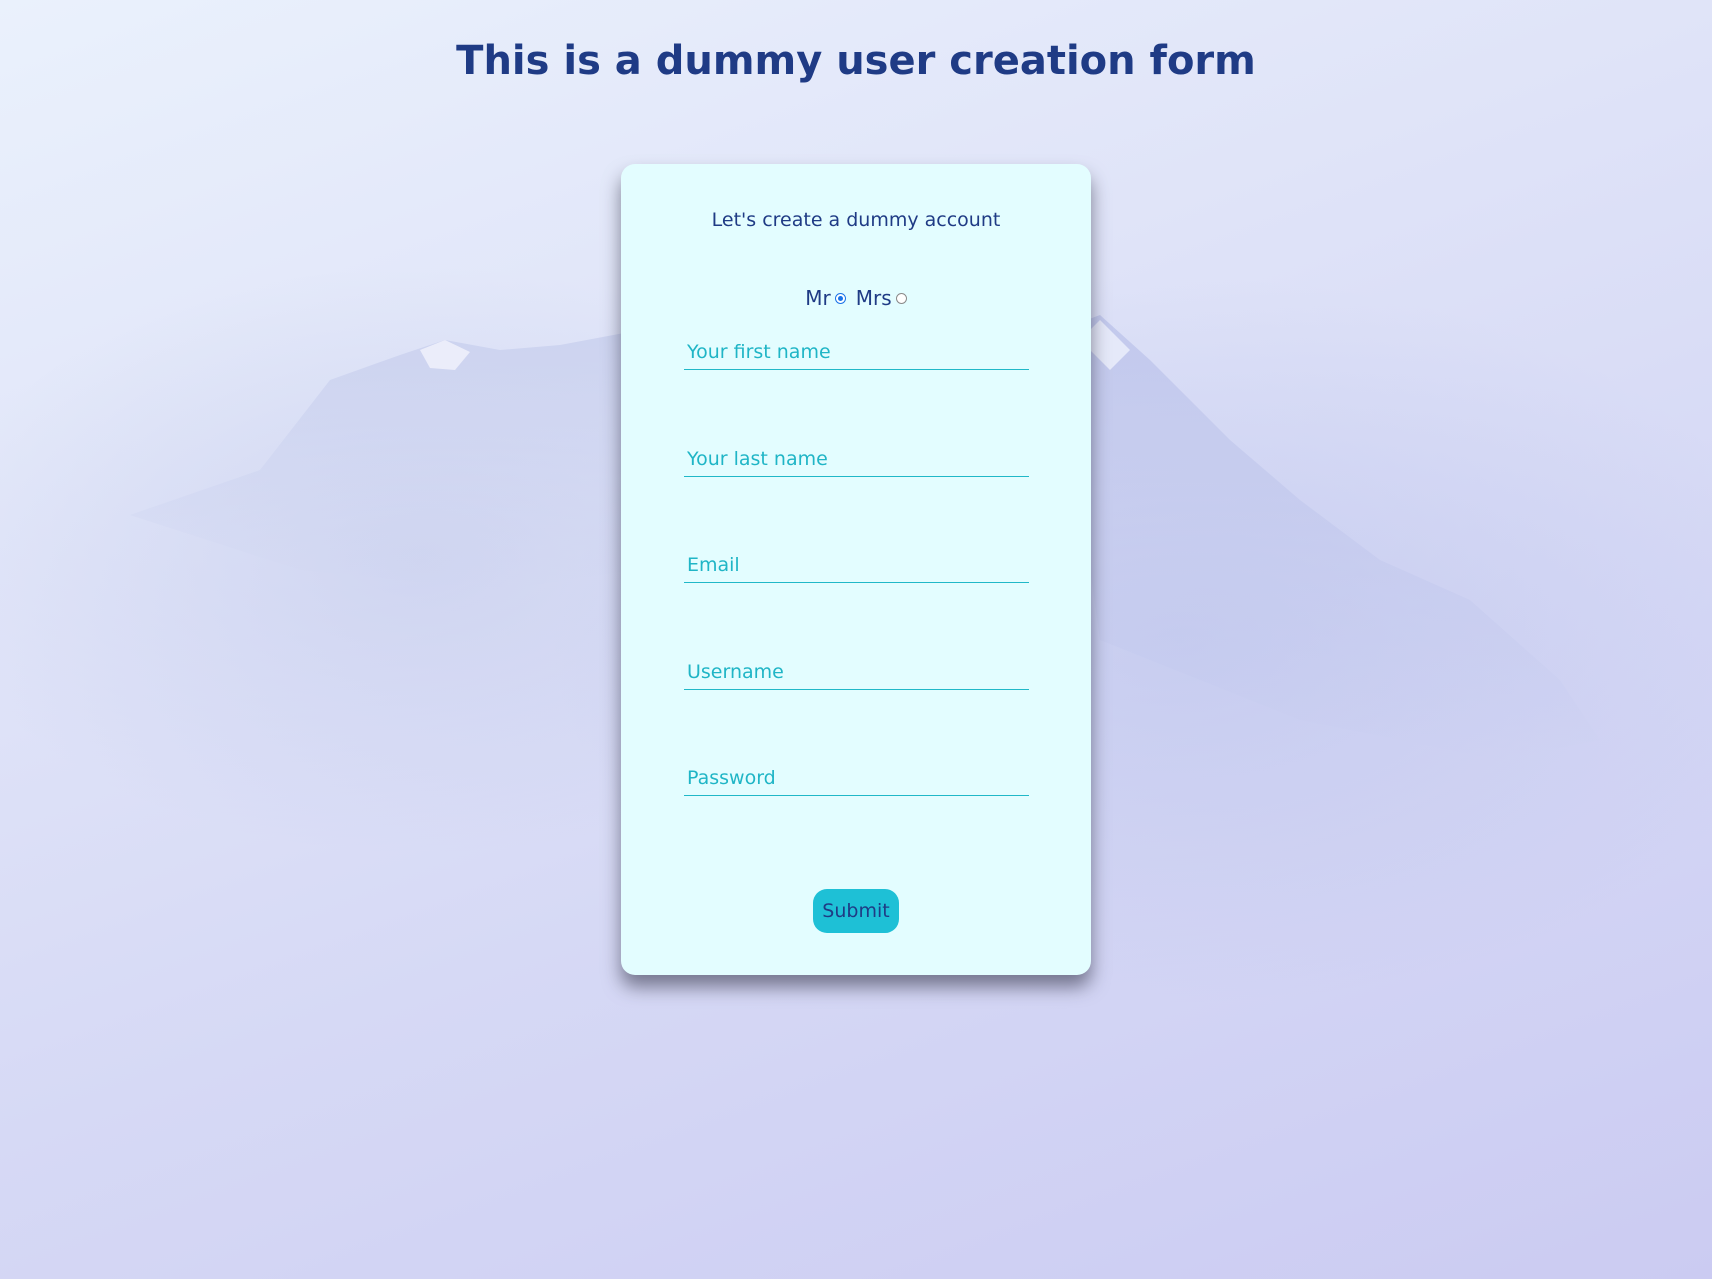 This screenshot has height=1279, width=1712. I want to click on password-field, so click(856, 778).